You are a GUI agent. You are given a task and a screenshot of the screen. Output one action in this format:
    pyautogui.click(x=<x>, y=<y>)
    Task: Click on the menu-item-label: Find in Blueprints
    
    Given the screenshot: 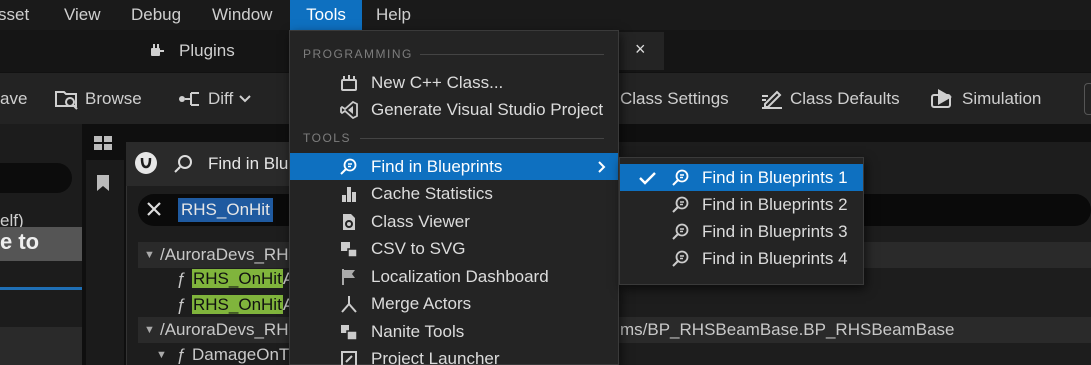 What is the action you would take?
    pyautogui.click(x=437, y=166)
    